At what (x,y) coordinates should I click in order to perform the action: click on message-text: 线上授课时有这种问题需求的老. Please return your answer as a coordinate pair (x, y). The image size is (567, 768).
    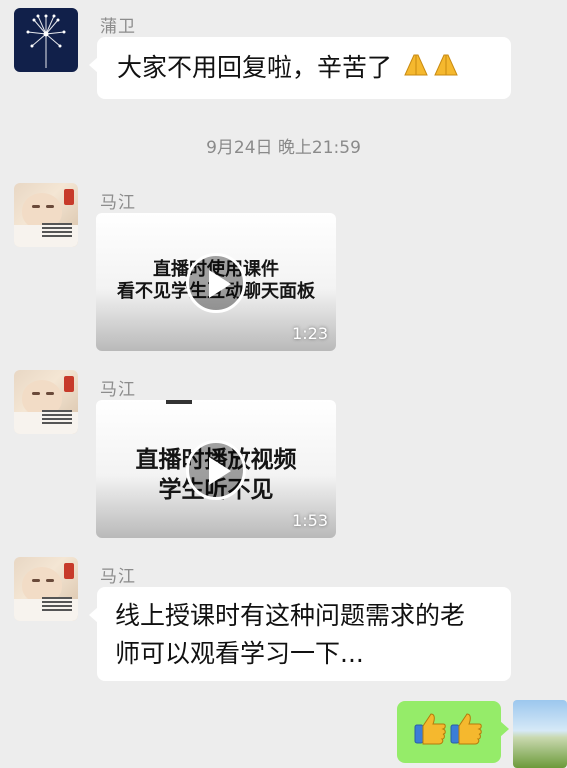
    Looking at the image, I should click on (290, 615).